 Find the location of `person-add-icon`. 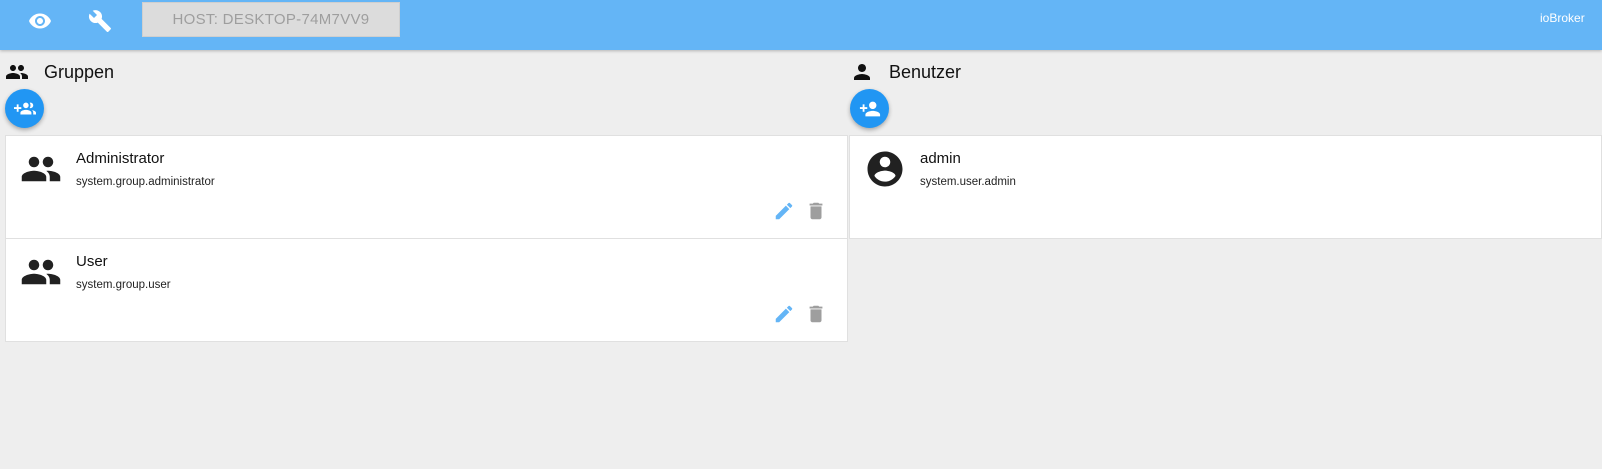

person-add-icon is located at coordinates (869, 108).